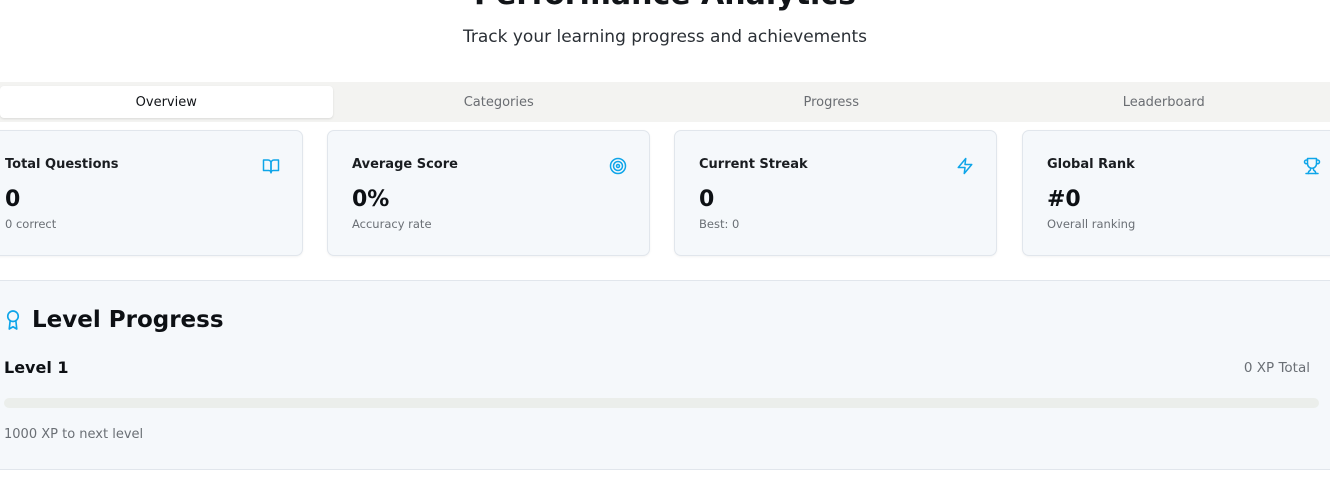 Image resolution: width=1330 pixels, height=497 pixels. I want to click on tab-list: Overview Categories Progress Leaderboard, so click(665, 102).